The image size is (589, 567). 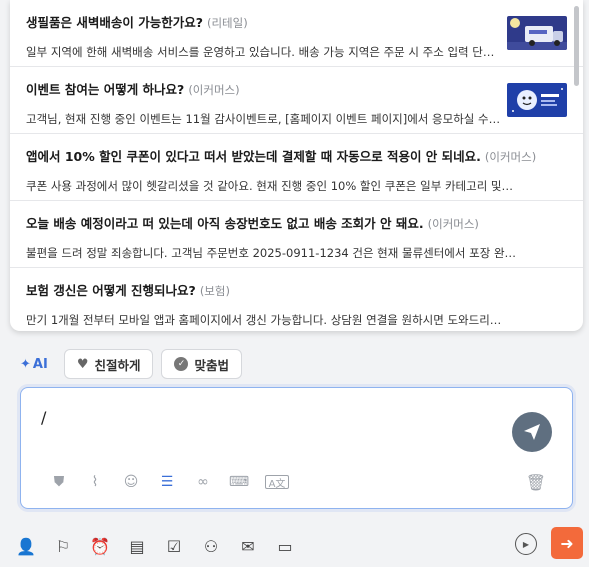 What do you see at coordinates (536, 482) in the screenshot?
I see `trash-icon: 🗑` at bounding box center [536, 482].